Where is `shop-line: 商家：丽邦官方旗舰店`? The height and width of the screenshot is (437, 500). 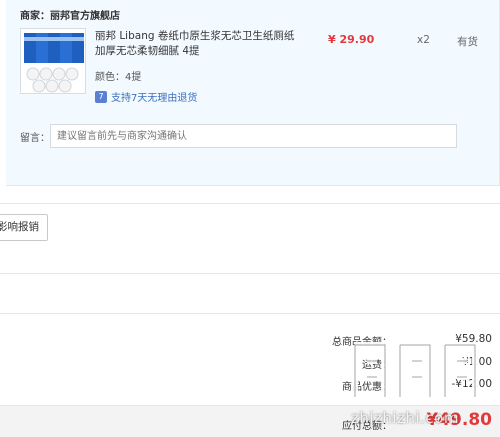 shop-line: 商家：丽邦官方旗舰店 is located at coordinates (70, 14).